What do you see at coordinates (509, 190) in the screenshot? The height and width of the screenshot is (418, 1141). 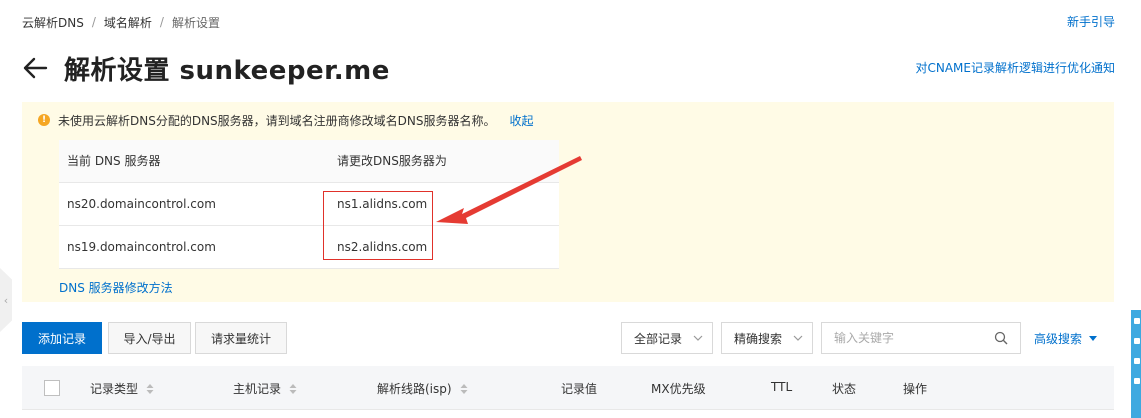 I see `annotation-arrow-icon` at bounding box center [509, 190].